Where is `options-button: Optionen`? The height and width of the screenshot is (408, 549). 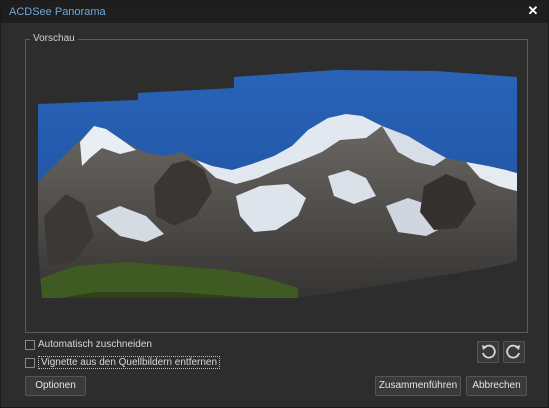 options-button: Optionen is located at coordinates (55, 386).